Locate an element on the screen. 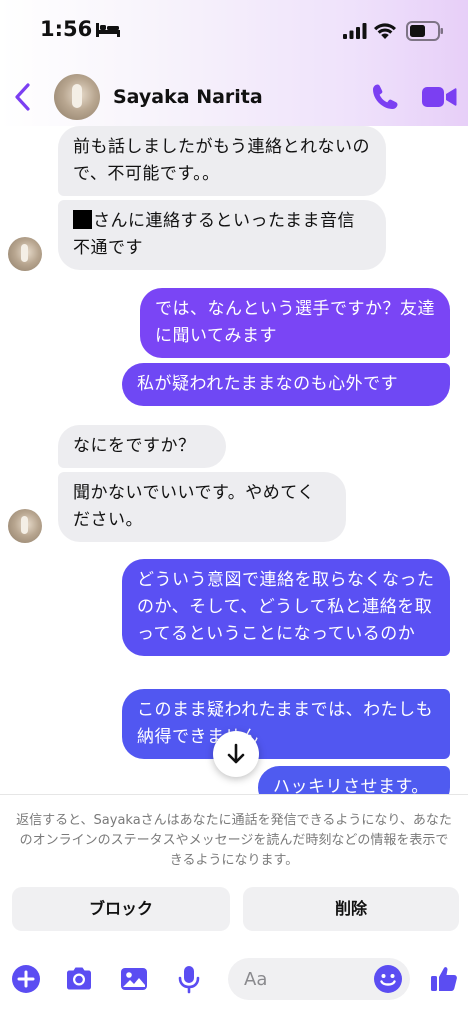  redaction-box is located at coordinates (82, 219).